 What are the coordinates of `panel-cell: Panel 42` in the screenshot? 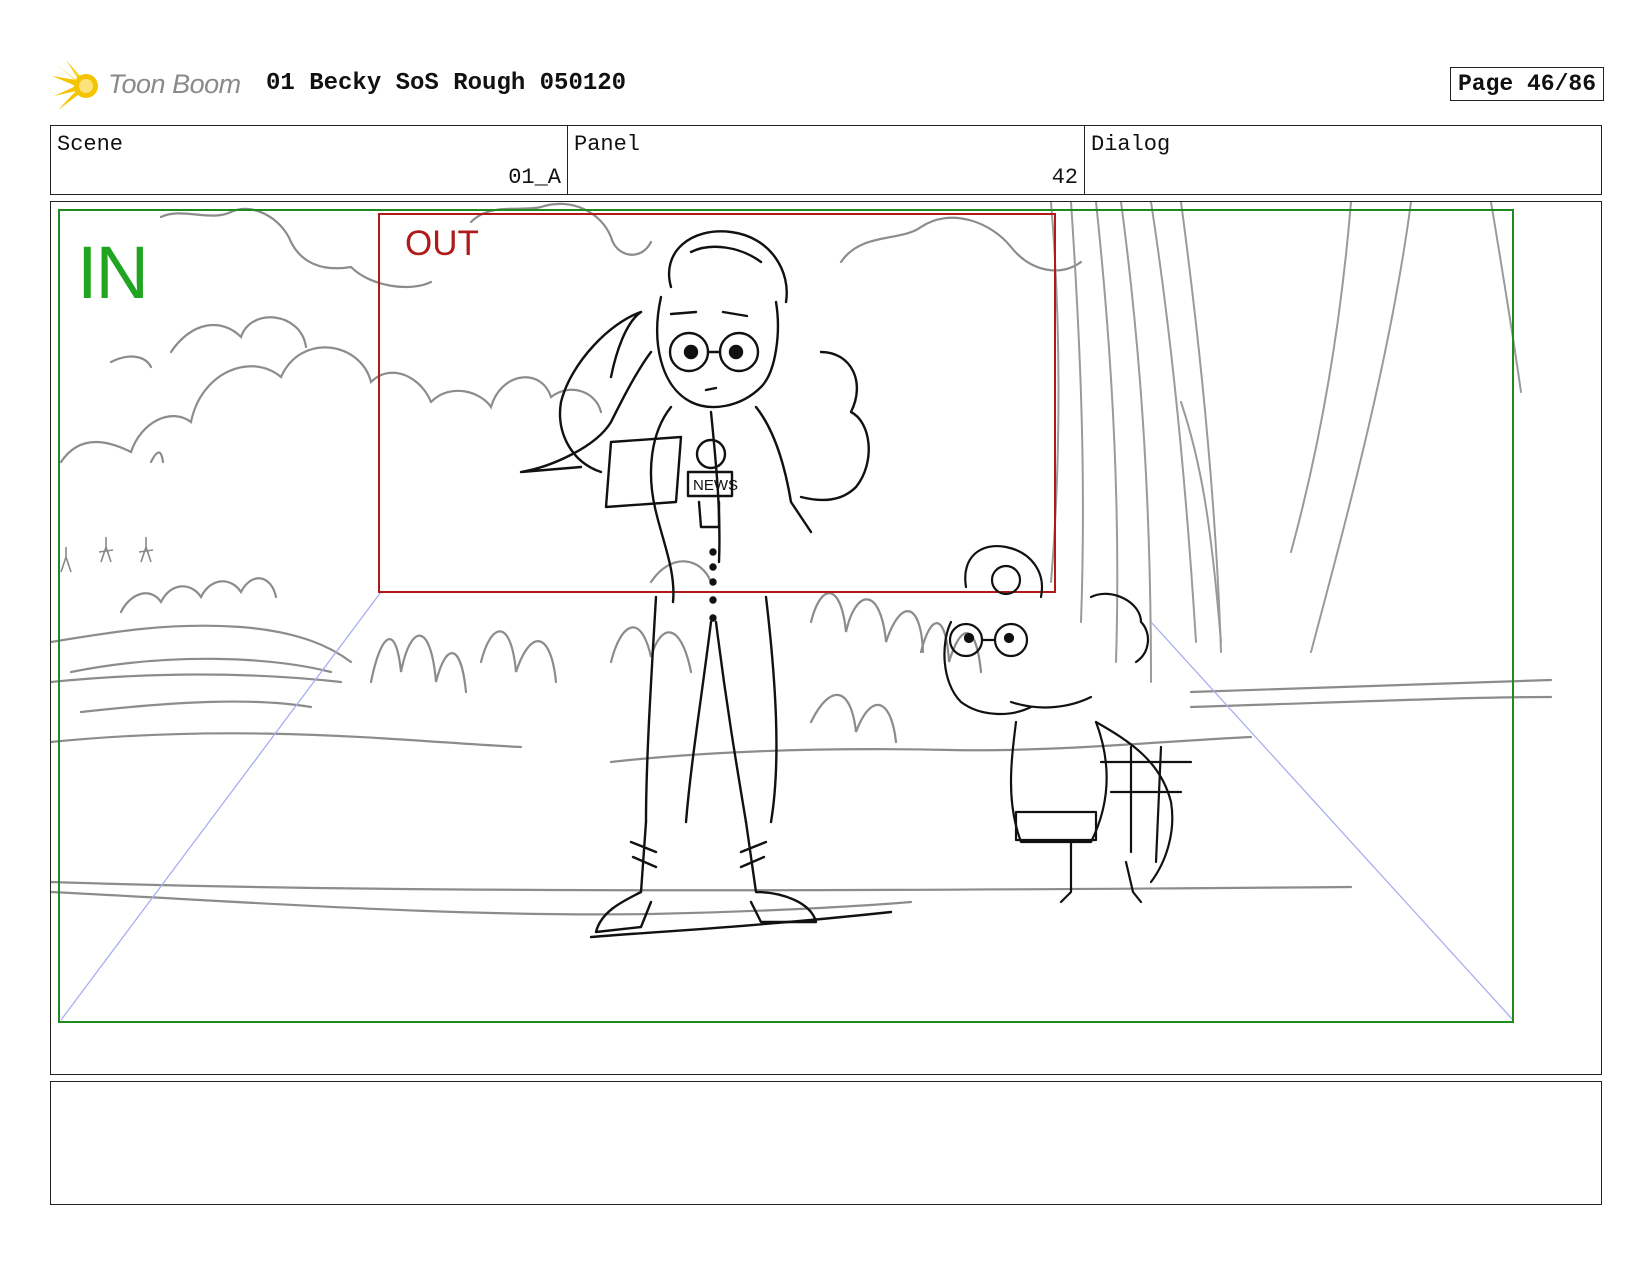 It's located at (826, 160).